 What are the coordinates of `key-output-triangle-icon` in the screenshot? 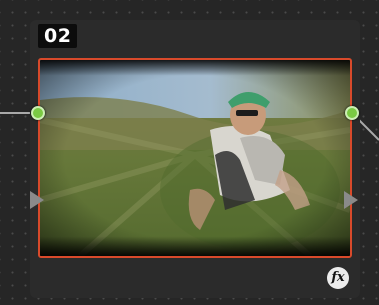 It's located at (351, 200).